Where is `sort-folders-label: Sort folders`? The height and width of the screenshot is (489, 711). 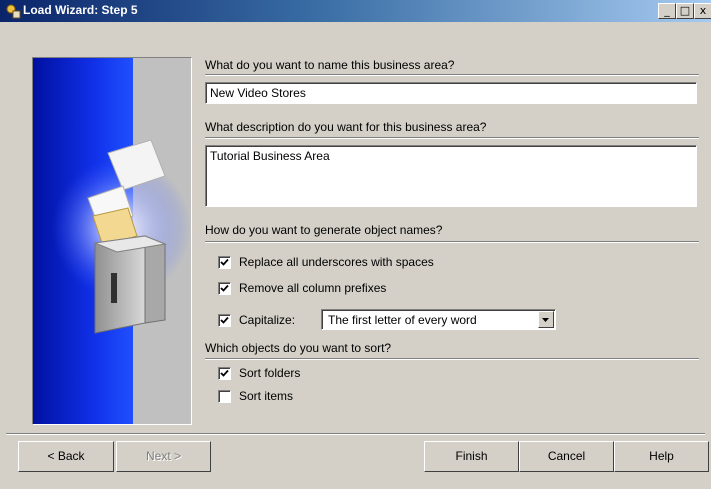 sort-folders-label: Sort folders is located at coordinates (269, 373).